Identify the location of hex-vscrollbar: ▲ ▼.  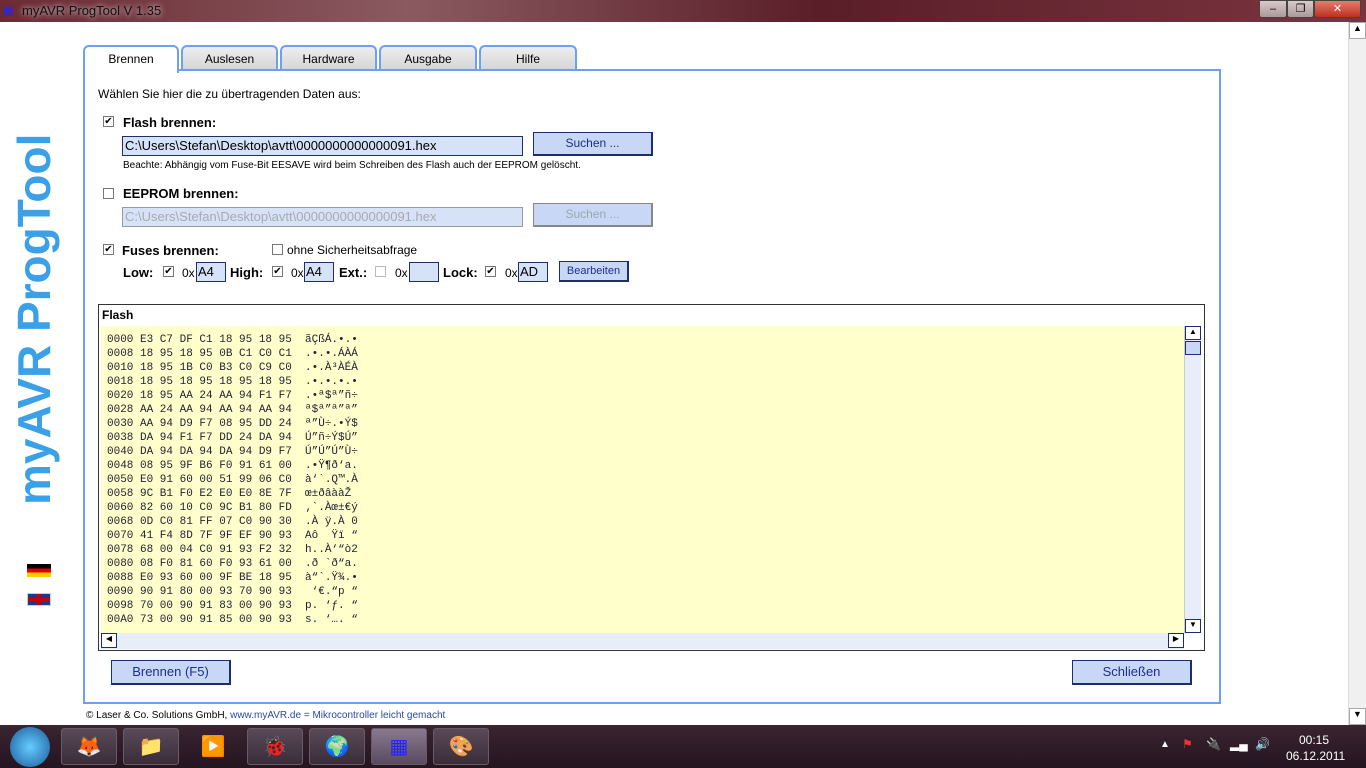
(1192, 479).